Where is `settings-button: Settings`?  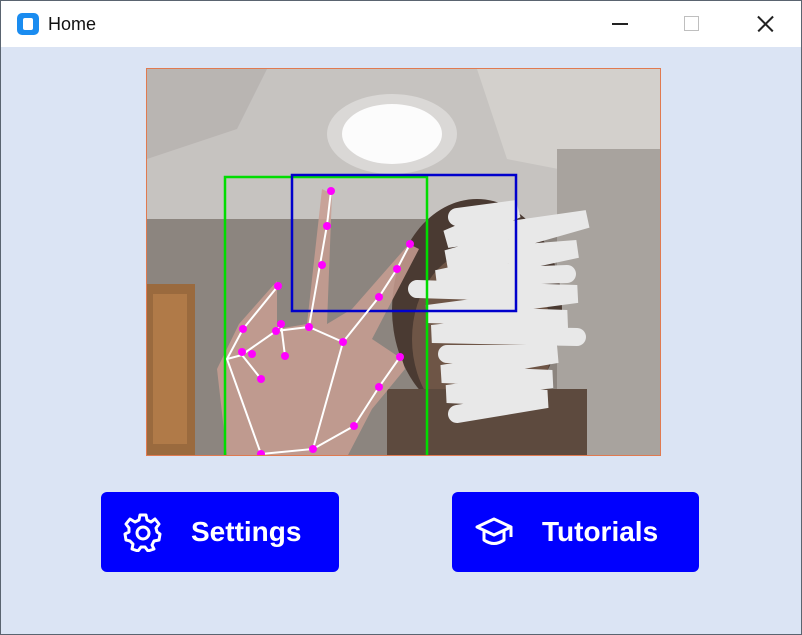
settings-button: Settings is located at coordinates (220, 532).